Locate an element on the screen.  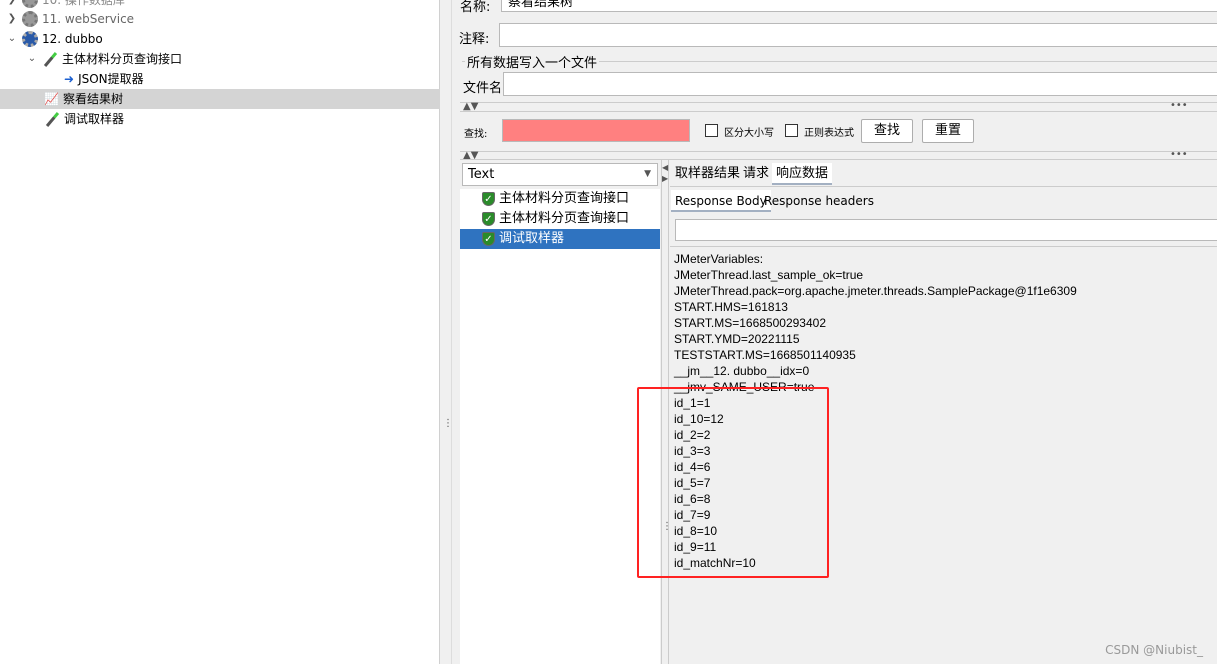
subtab-response-body: Response Body is located at coordinates (721, 201).